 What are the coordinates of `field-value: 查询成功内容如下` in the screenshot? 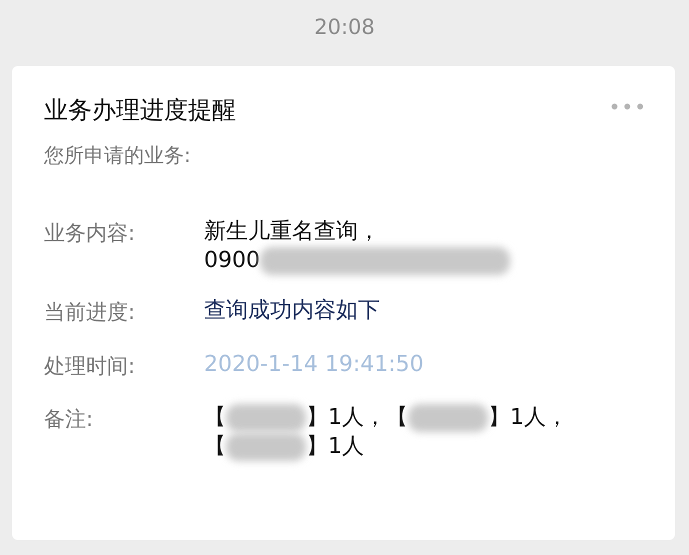 It's located at (292, 311).